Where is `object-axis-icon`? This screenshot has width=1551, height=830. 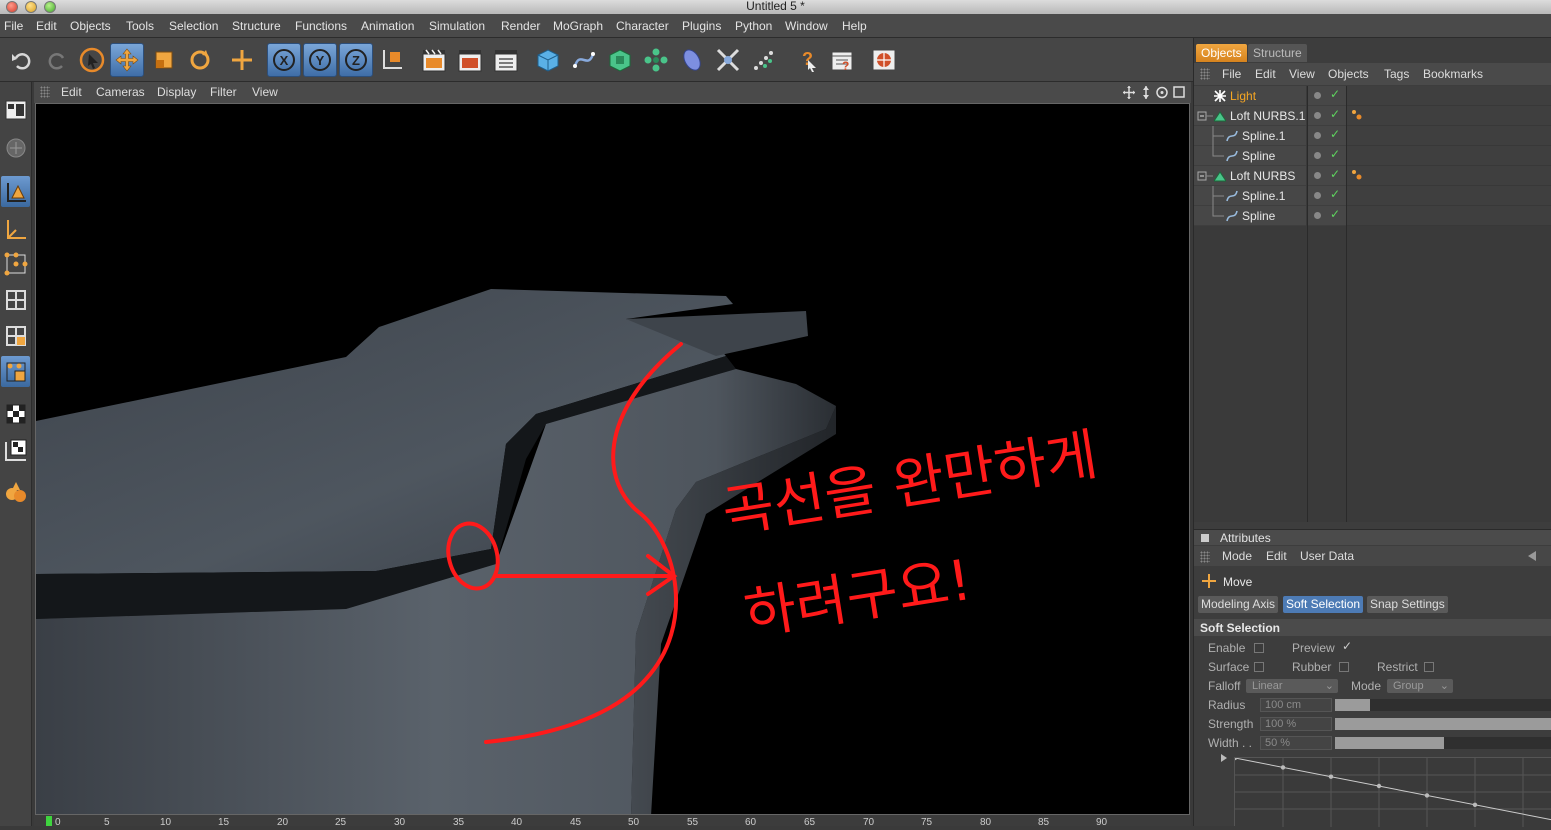
object-axis-icon is located at coordinates (15, 228).